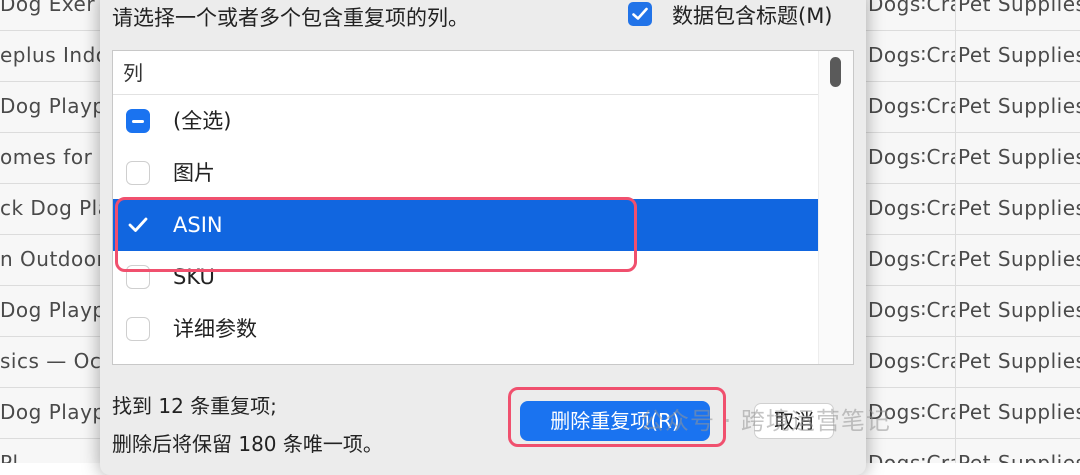  What do you see at coordinates (290, 18) in the screenshot?
I see `dialog-prompt: 请选择一个或者多个包含重复项的列。` at bounding box center [290, 18].